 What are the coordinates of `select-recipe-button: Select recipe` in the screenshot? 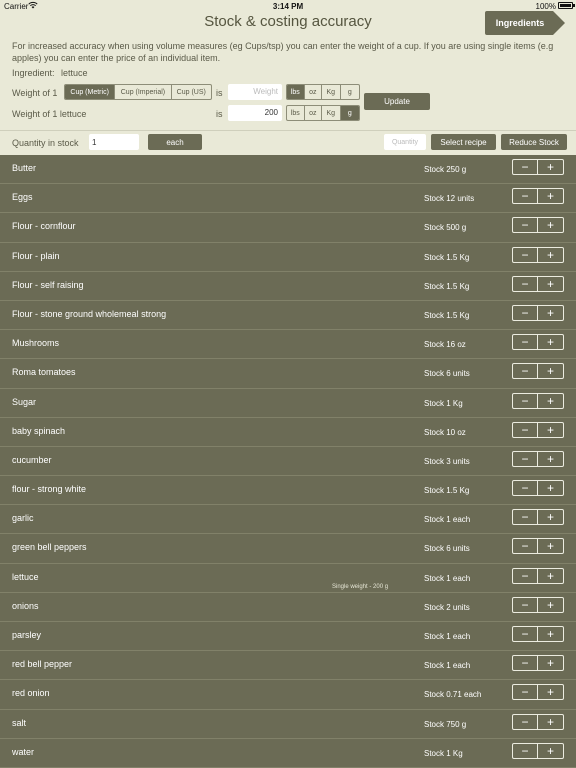 It's located at (463, 142).